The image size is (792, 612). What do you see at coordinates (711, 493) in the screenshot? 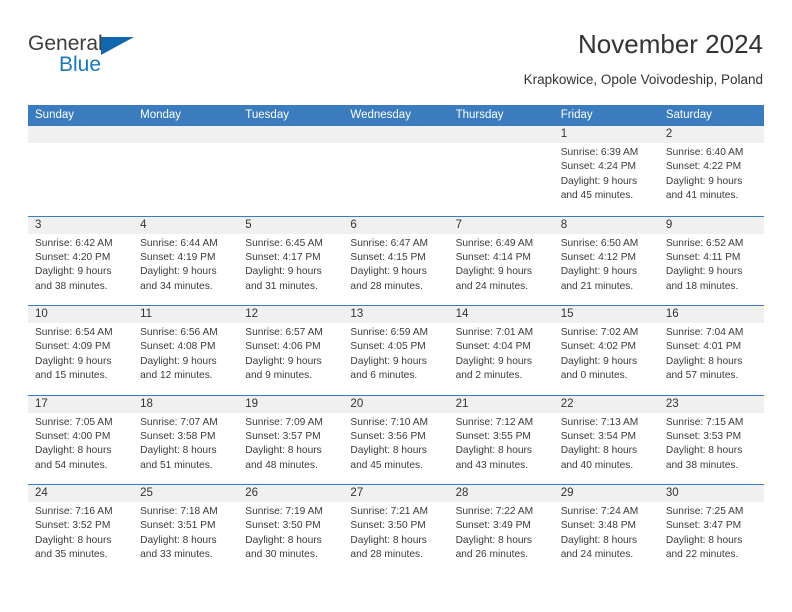
I see `day-number: 30` at bounding box center [711, 493].